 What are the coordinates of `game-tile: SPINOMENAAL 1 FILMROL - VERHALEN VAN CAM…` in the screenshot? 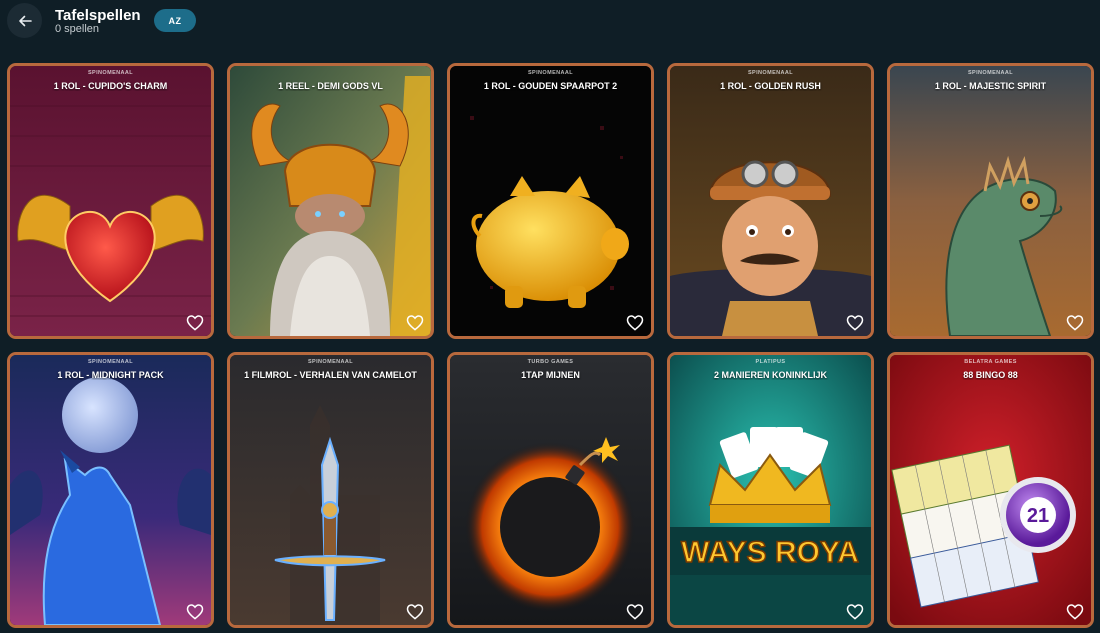 It's located at (330, 490).